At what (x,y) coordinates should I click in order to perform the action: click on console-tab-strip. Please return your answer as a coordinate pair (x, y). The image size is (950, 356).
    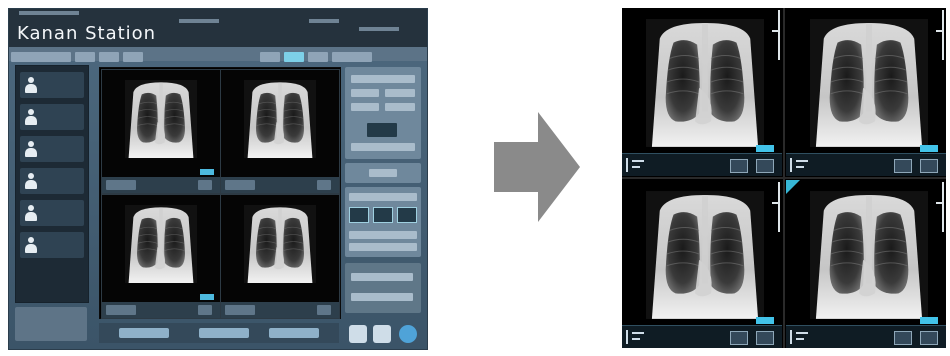
    Looking at the image, I should click on (218, 54).